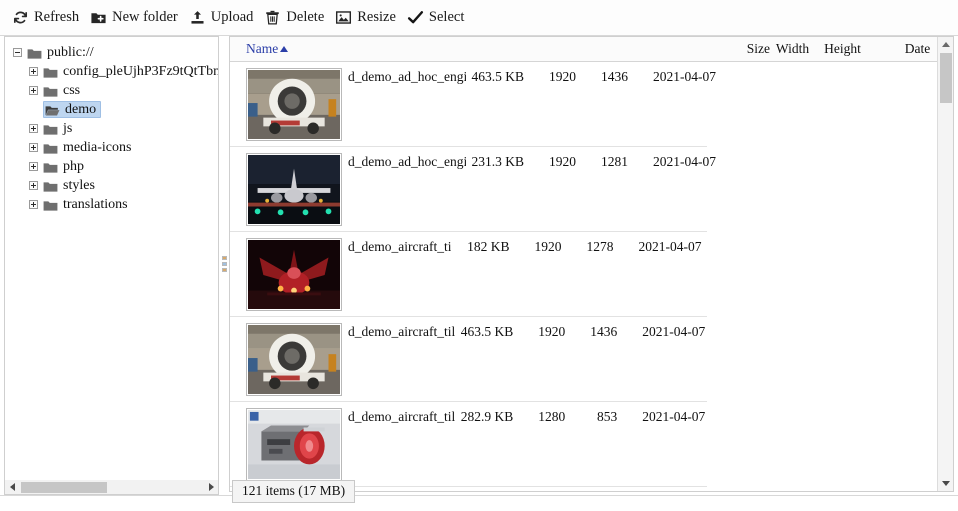 This screenshot has width=958, height=511. I want to click on thumbnail-image-jet-engine-hangar, so click(294, 359).